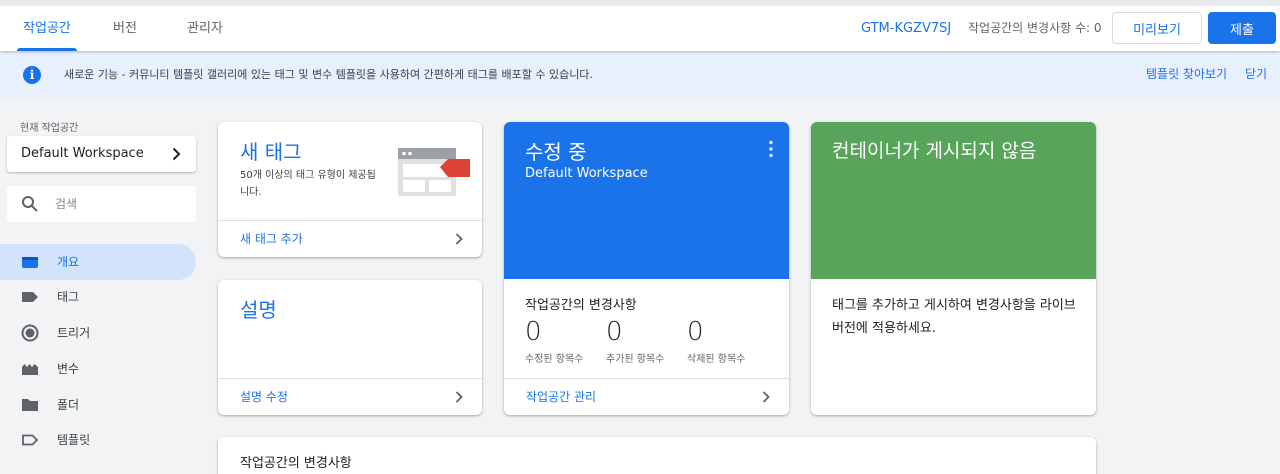 The height and width of the screenshot is (474, 1280). What do you see at coordinates (581, 305) in the screenshot?
I see `workspace-changes-heading: 작업공간의 변경사항` at bounding box center [581, 305].